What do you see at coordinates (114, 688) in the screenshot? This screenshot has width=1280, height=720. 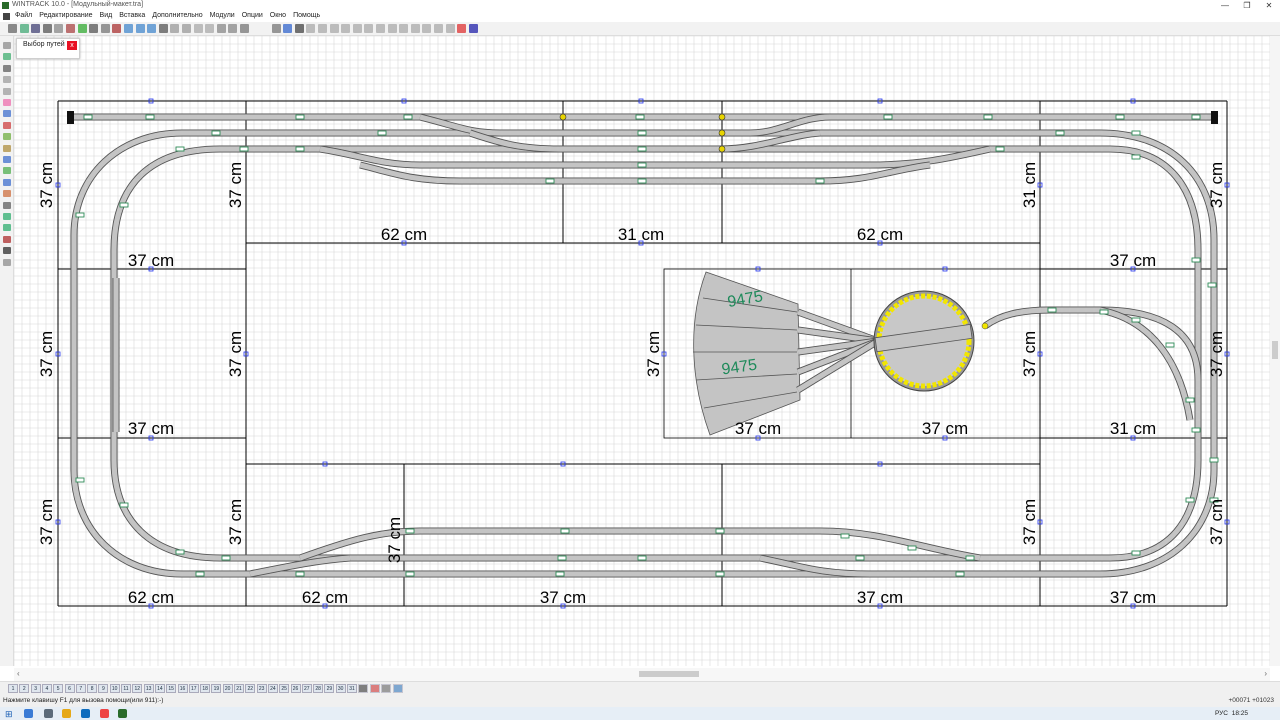 I see `layer-tab: 10` at bounding box center [114, 688].